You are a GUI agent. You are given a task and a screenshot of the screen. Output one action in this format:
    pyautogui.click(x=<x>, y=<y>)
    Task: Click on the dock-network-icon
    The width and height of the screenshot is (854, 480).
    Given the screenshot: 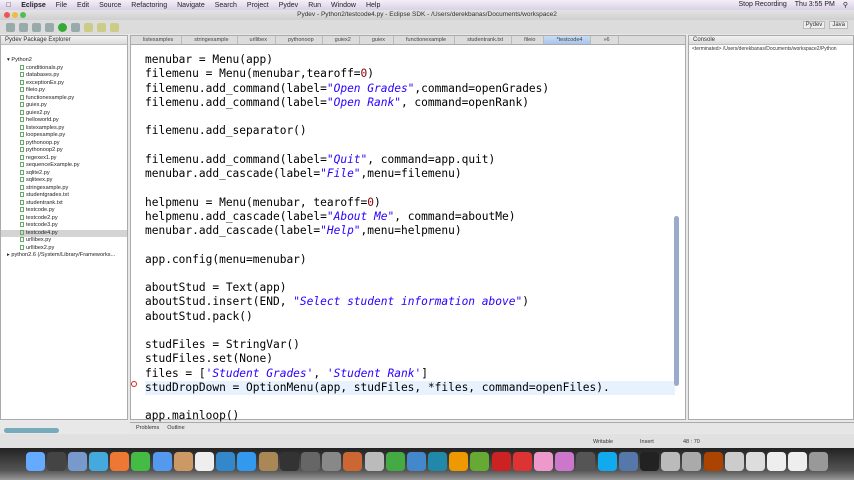 What is the action you would take?
    pyautogui.click(x=628, y=461)
    